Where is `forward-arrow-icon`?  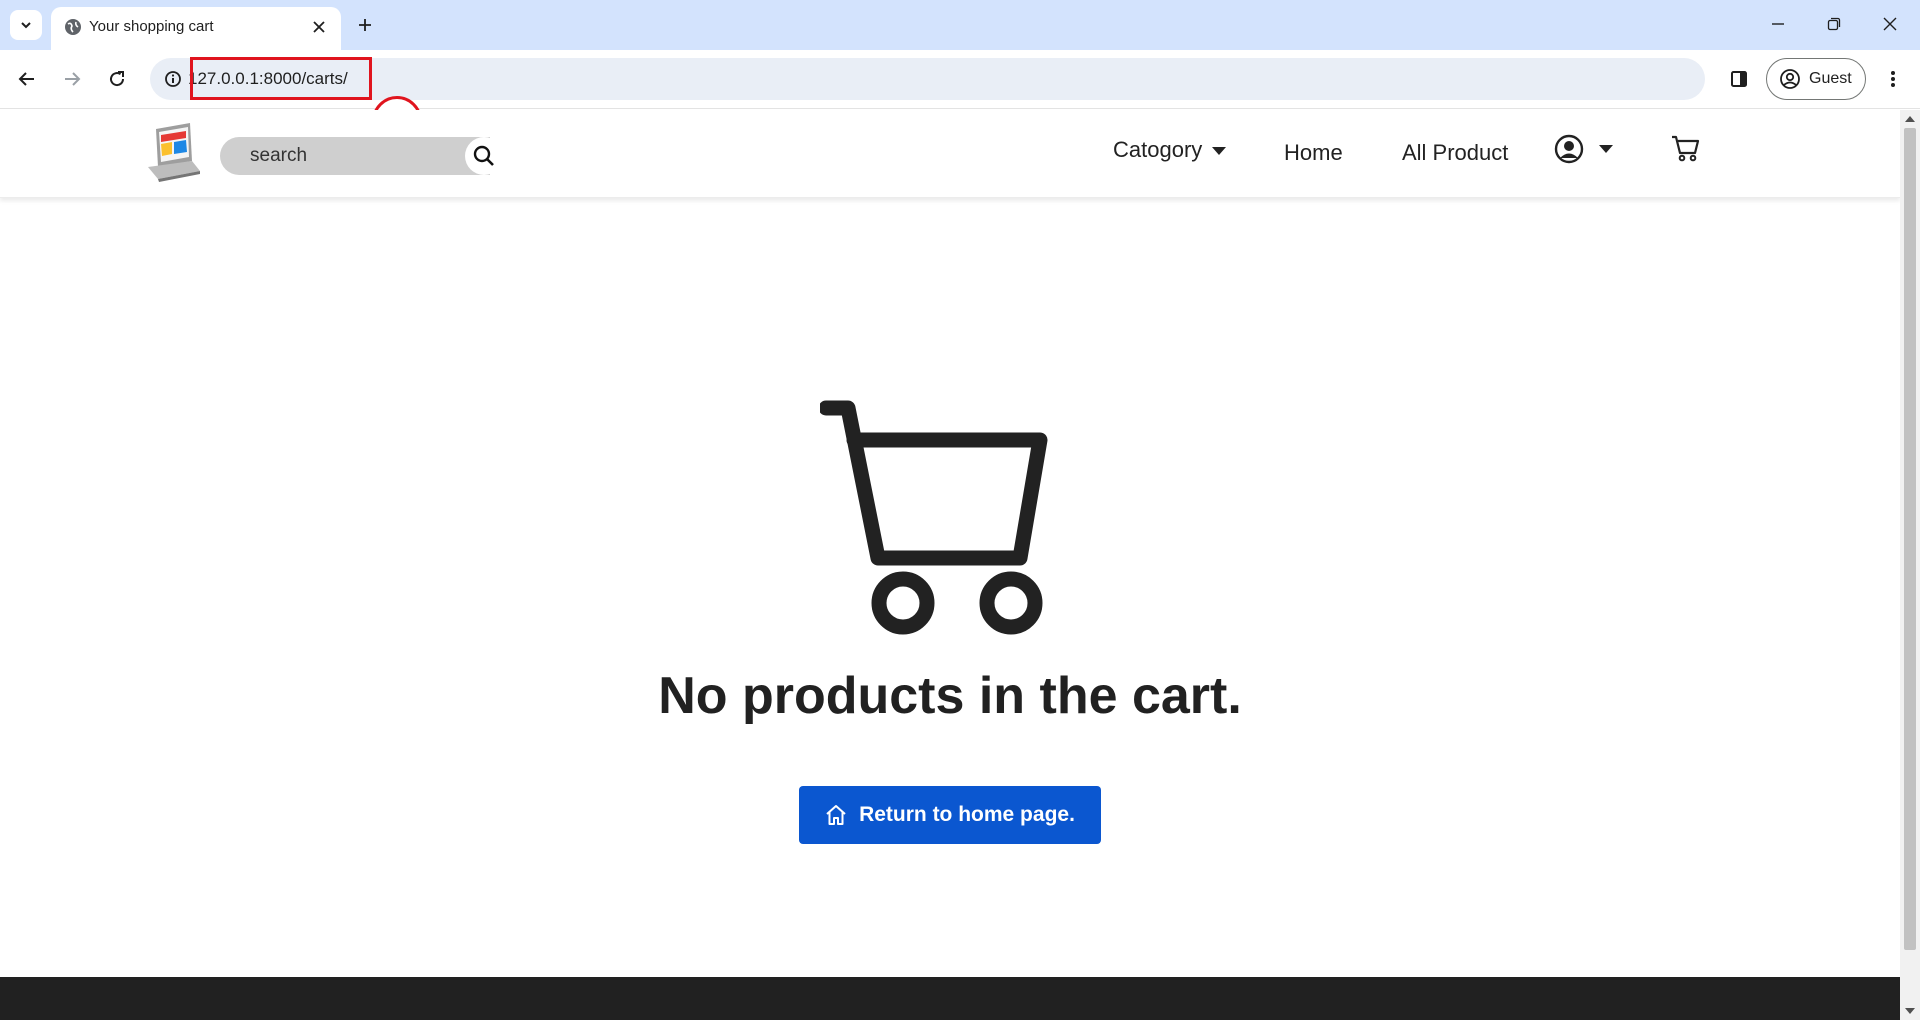
forward-arrow-icon is located at coordinates (73, 79).